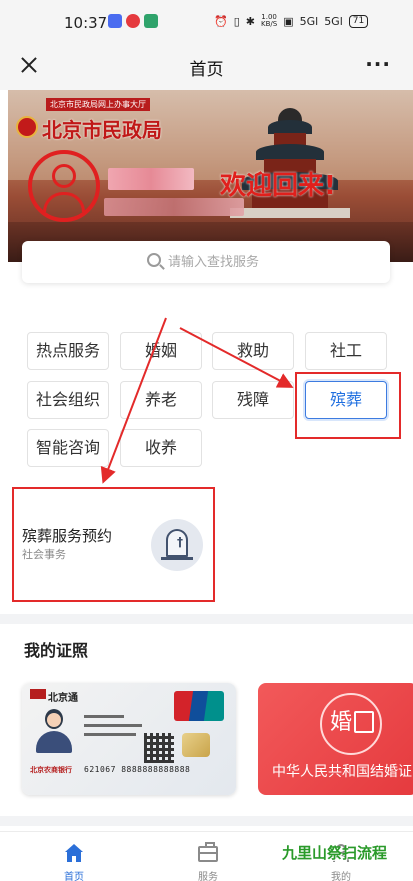 The width and height of the screenshot is (413, 881). Describe the element at coordinates (341, 876) in the screenshot. I see `nav-mine-label: 我的` at that location.